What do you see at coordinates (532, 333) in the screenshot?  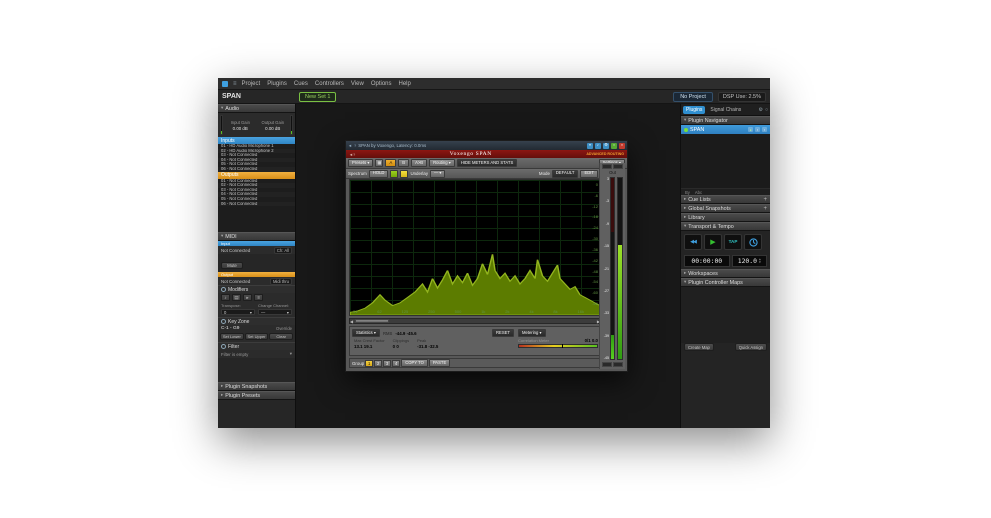 I see `metering-dropdown: Metering ▾` at bounding box center [532, 333].